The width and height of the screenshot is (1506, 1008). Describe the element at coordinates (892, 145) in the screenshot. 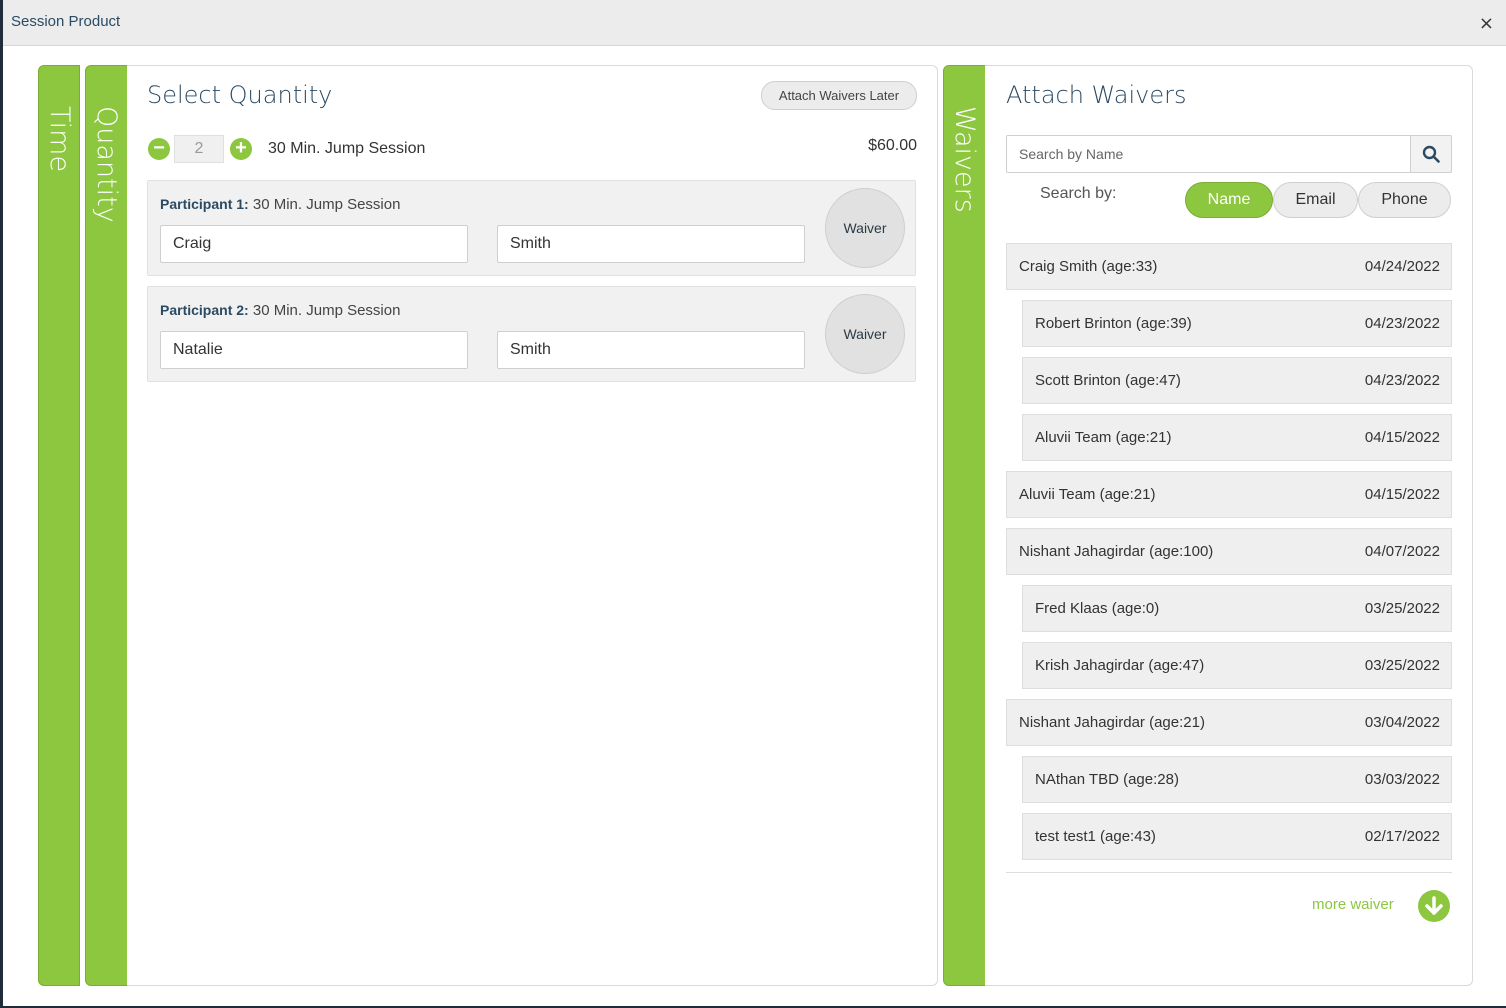

I see `product-price: $60.00` at that location.